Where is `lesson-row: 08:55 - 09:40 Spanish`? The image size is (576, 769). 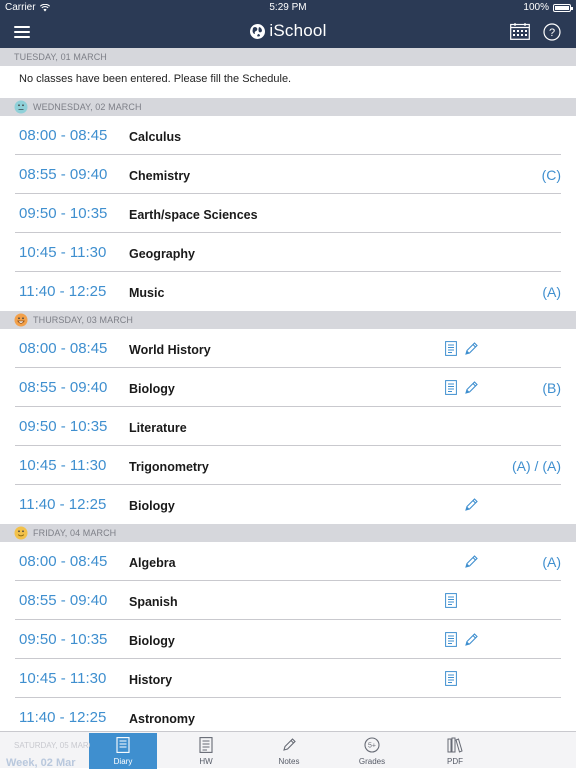
lesson-row: 08:55 - 09:40 Spanish is located at coordinates (288, 600).